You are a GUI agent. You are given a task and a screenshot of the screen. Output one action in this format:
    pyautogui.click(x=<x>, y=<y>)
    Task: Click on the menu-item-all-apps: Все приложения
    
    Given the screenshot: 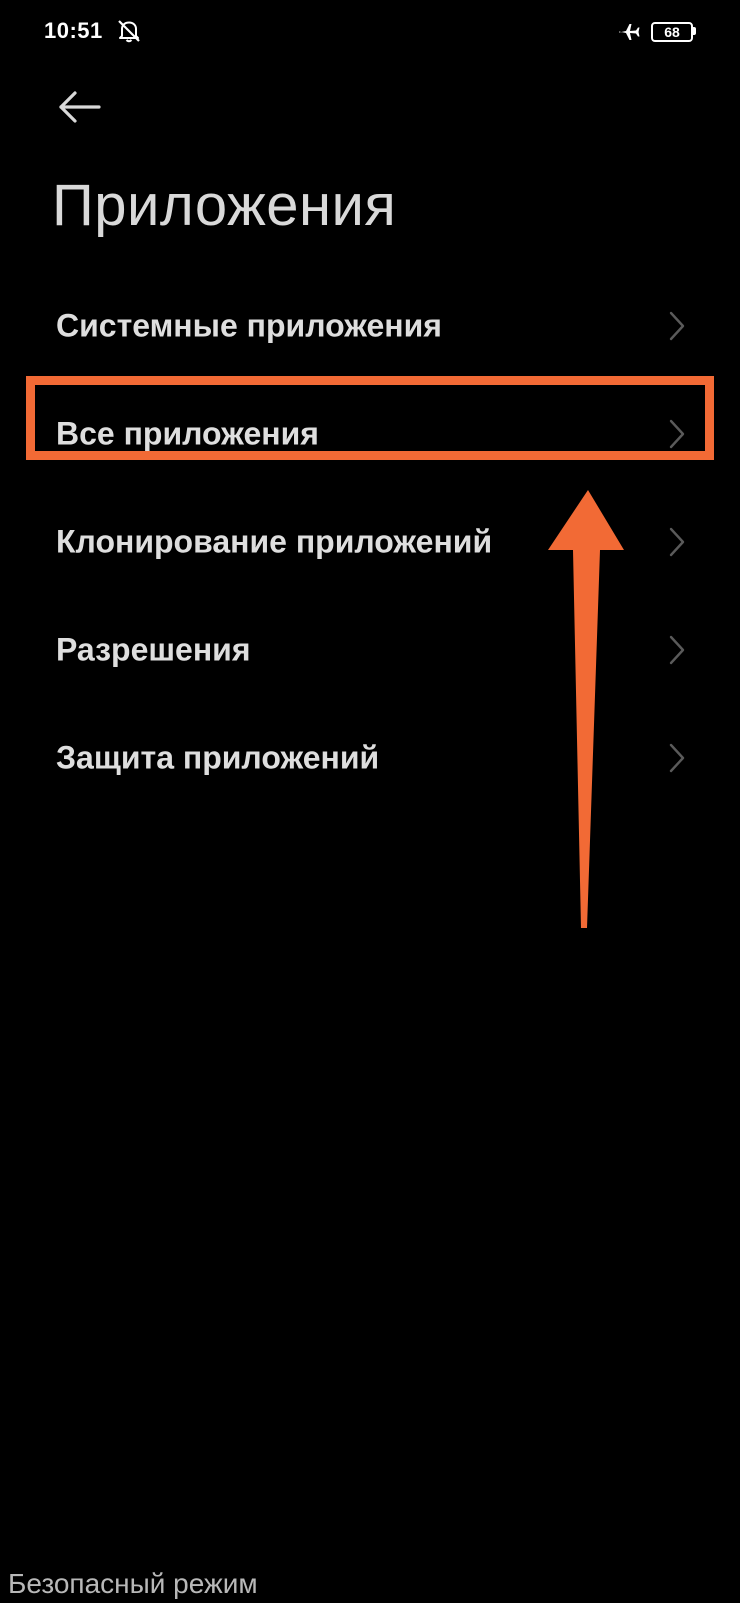 What is the action you would take?
    pyautogui.click(x=370, y=434)
    